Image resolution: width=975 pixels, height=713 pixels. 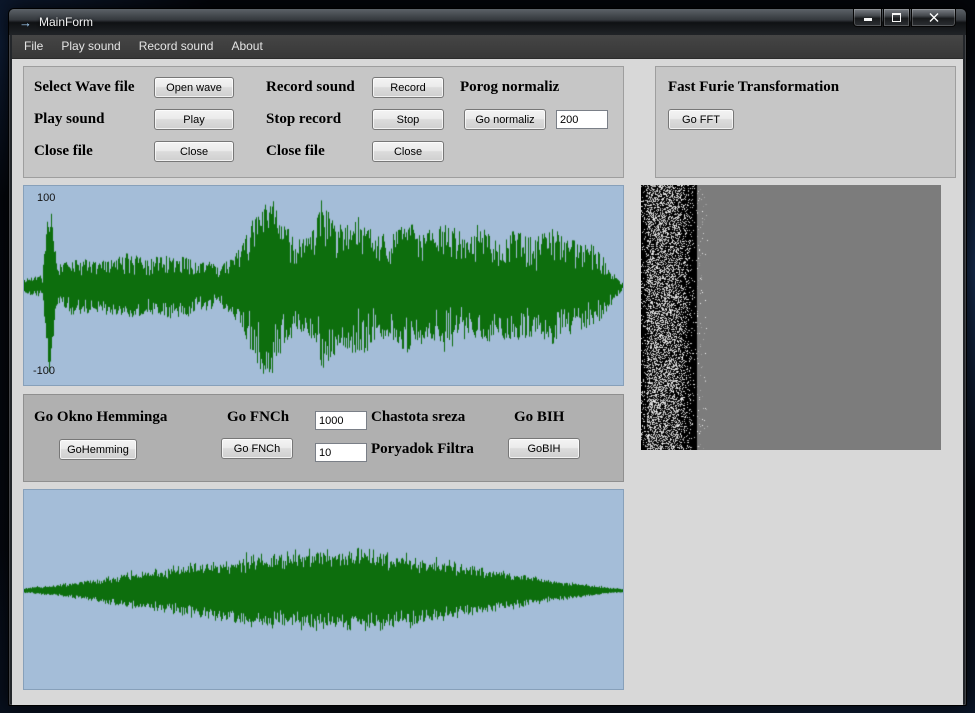 I want to click on close-button, so click(x=933, y=18).